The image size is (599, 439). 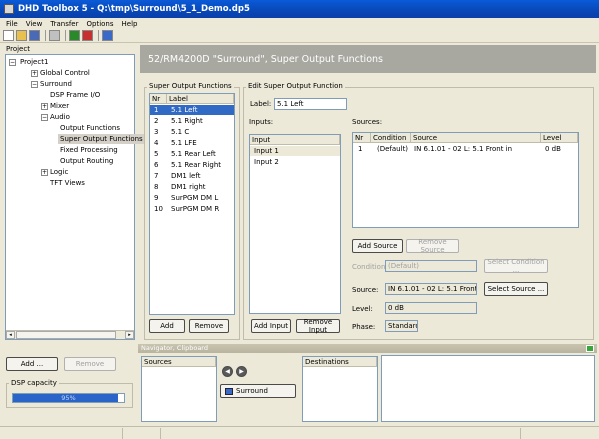 I want to click on view-icon, so click(x=107, y=35).